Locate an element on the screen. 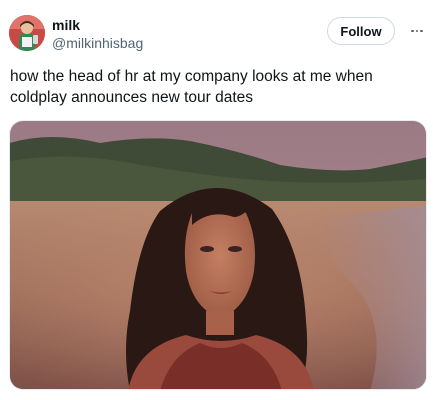 This screenshot has height=400, width=433. author-names: milk @milkinhisbag is located at coordinates (97, 34).